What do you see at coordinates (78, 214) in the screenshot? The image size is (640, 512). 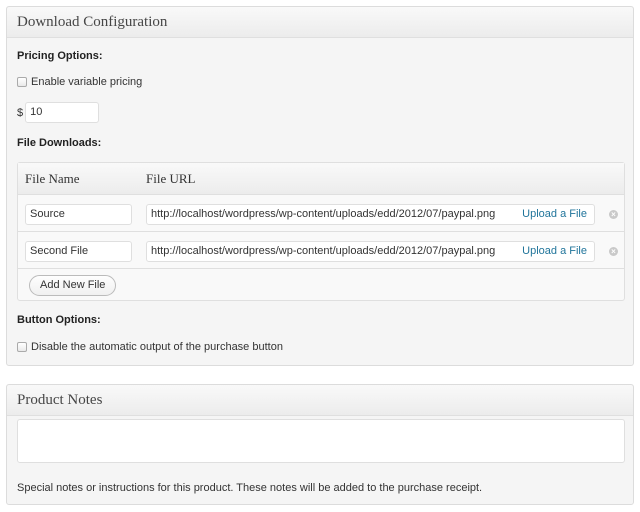 I see `file-name-input: Source` at bounding box center [78, 214].